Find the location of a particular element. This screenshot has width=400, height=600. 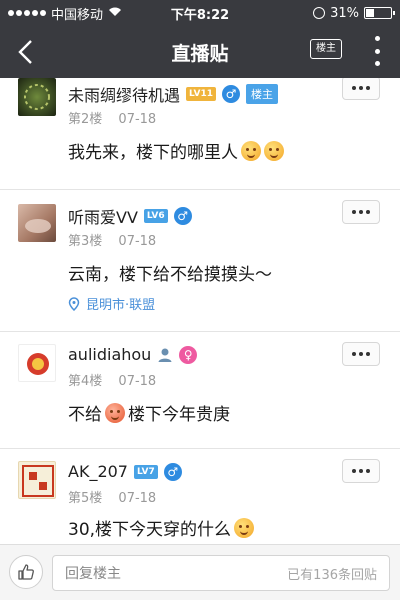

smiling-face-icon is located at coordinates (244, 527).